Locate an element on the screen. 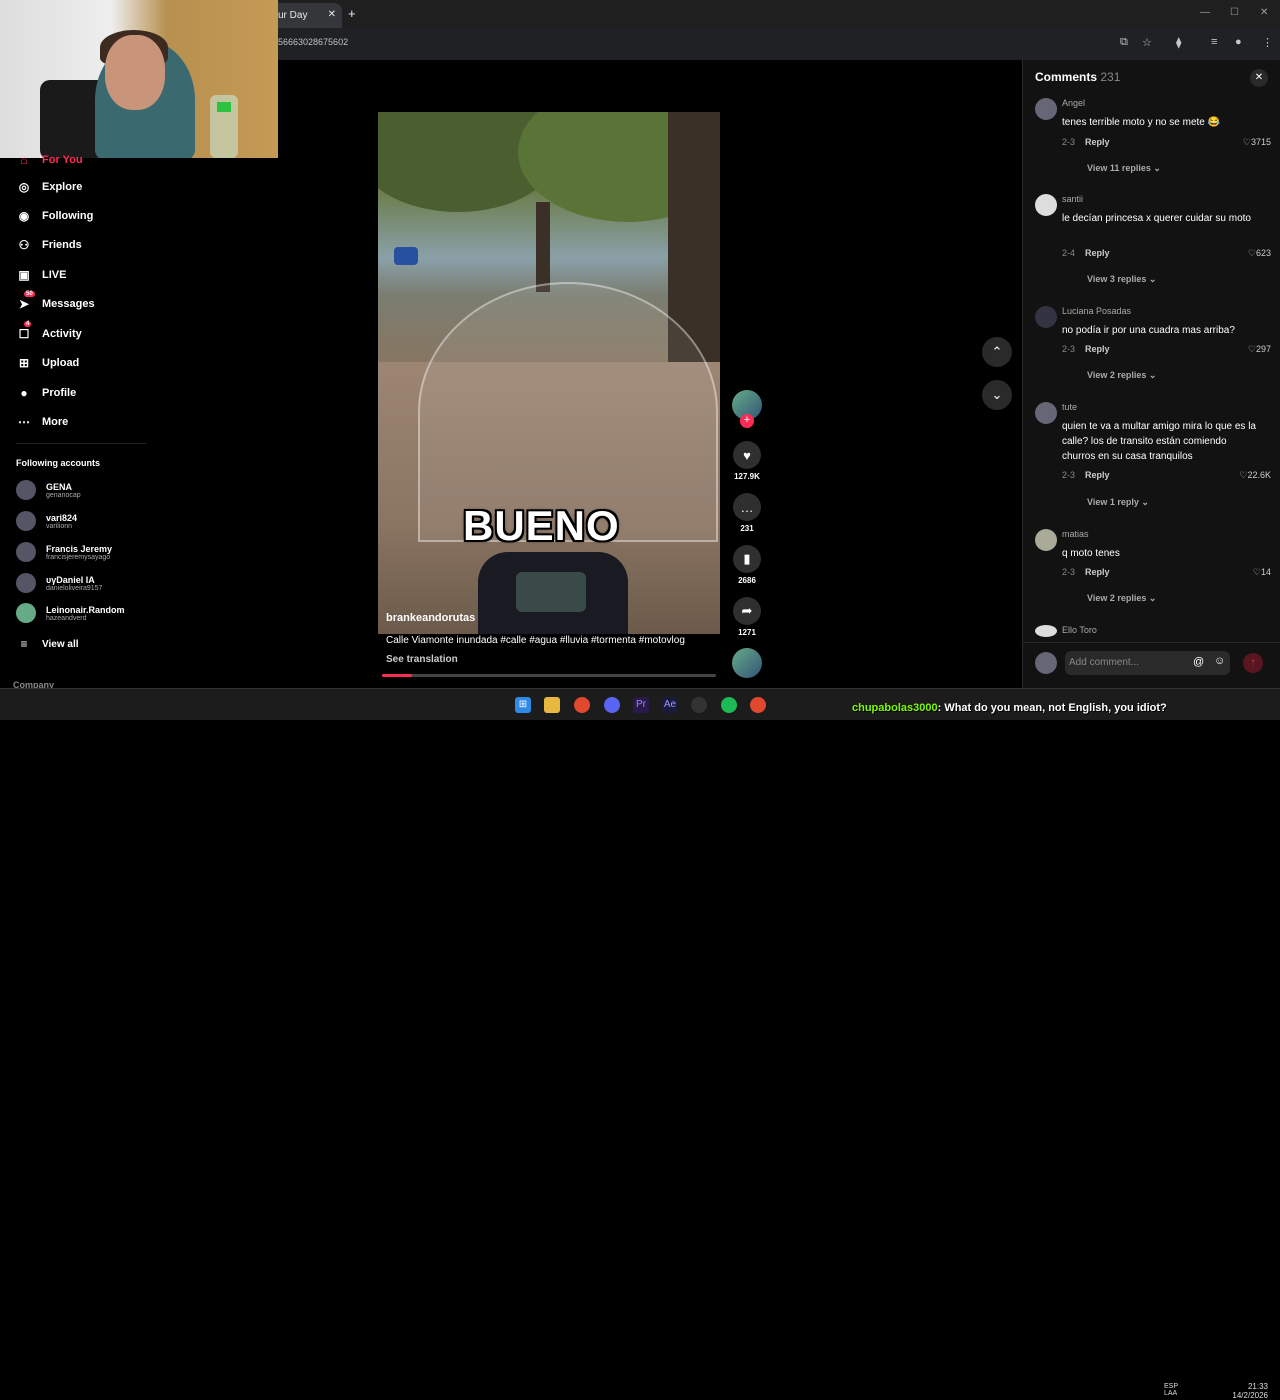  view-replies-button: View 11 replies ⌄ is located at coordinates (1124, 168).